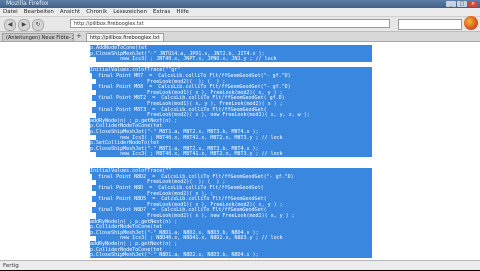 The height and width of the screenshot is (271, 480). Describe the element at coordinates (130, 12) in the screenshot. I see `menu-item-bookmarks: Lesezeichen` at that location.